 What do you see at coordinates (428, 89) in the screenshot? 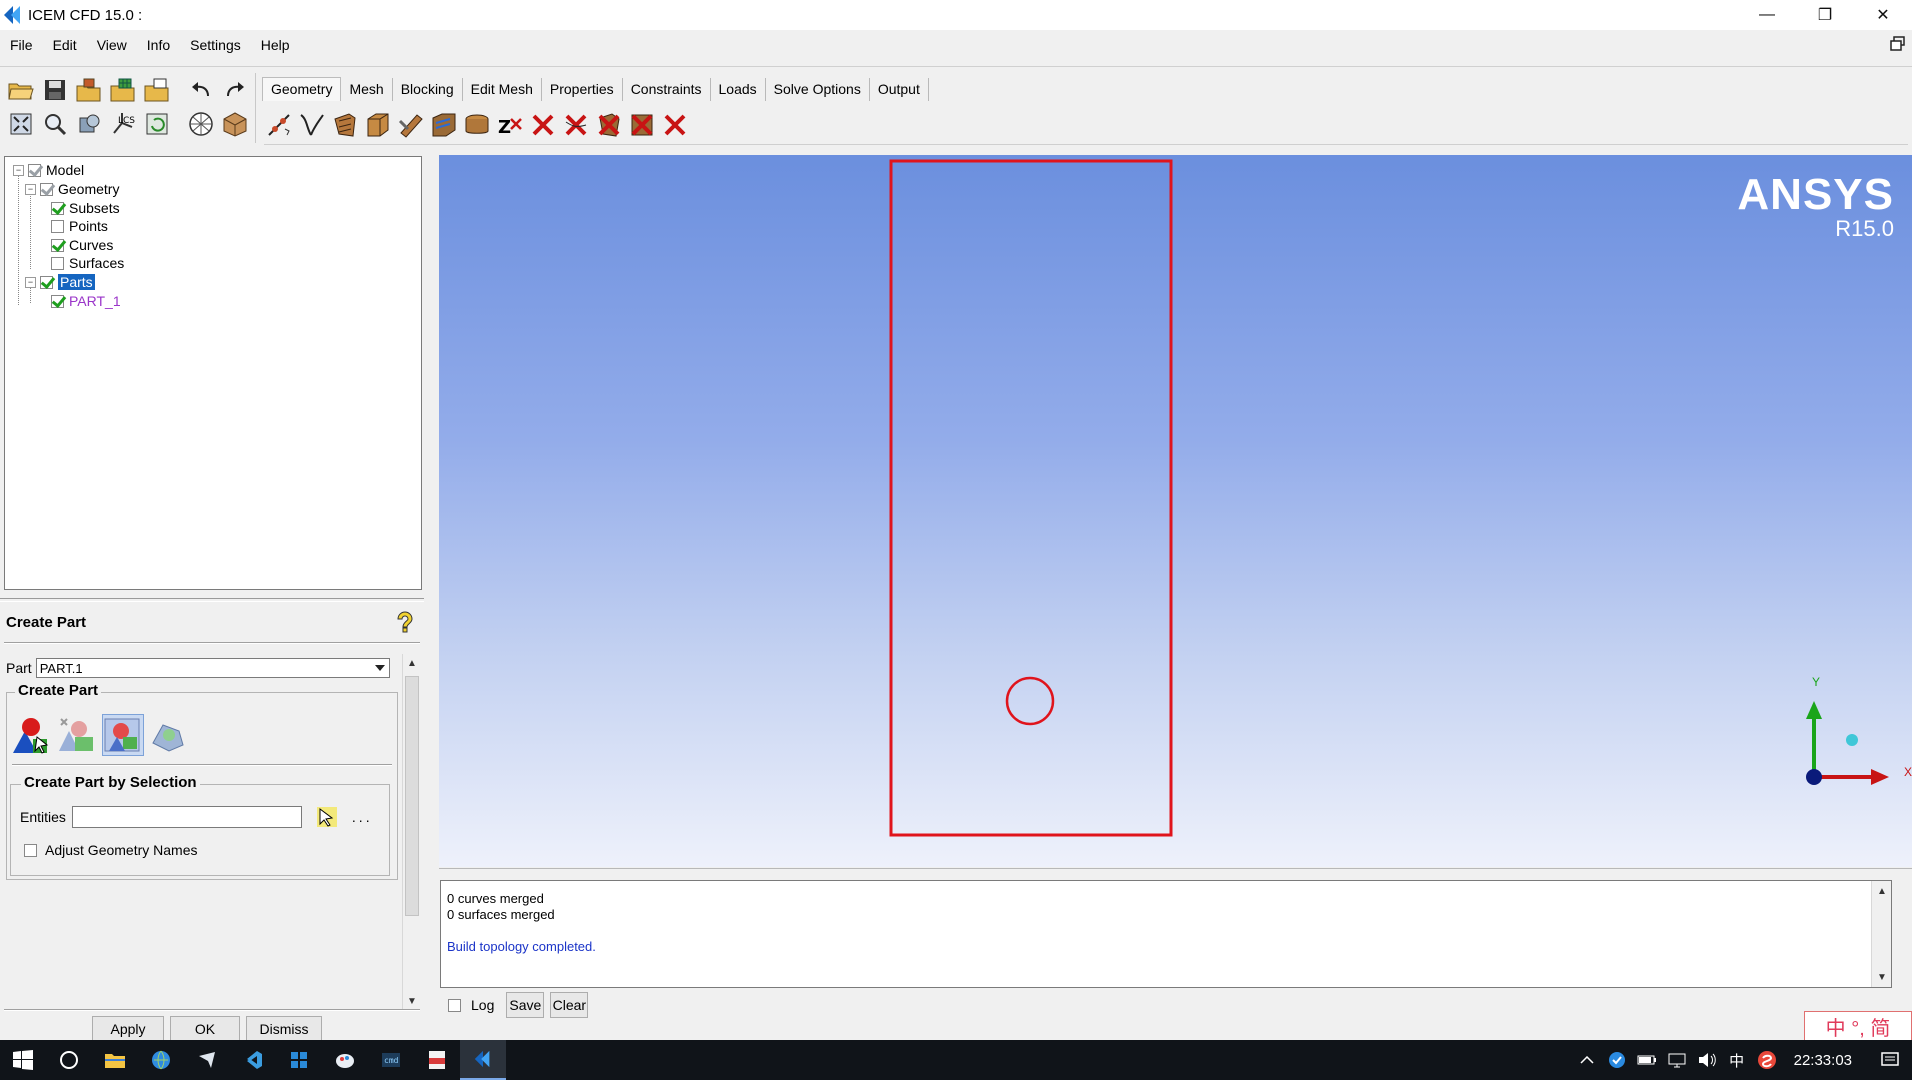
I see `tab-blocking: Blocking` at bounding box center [428, 89].